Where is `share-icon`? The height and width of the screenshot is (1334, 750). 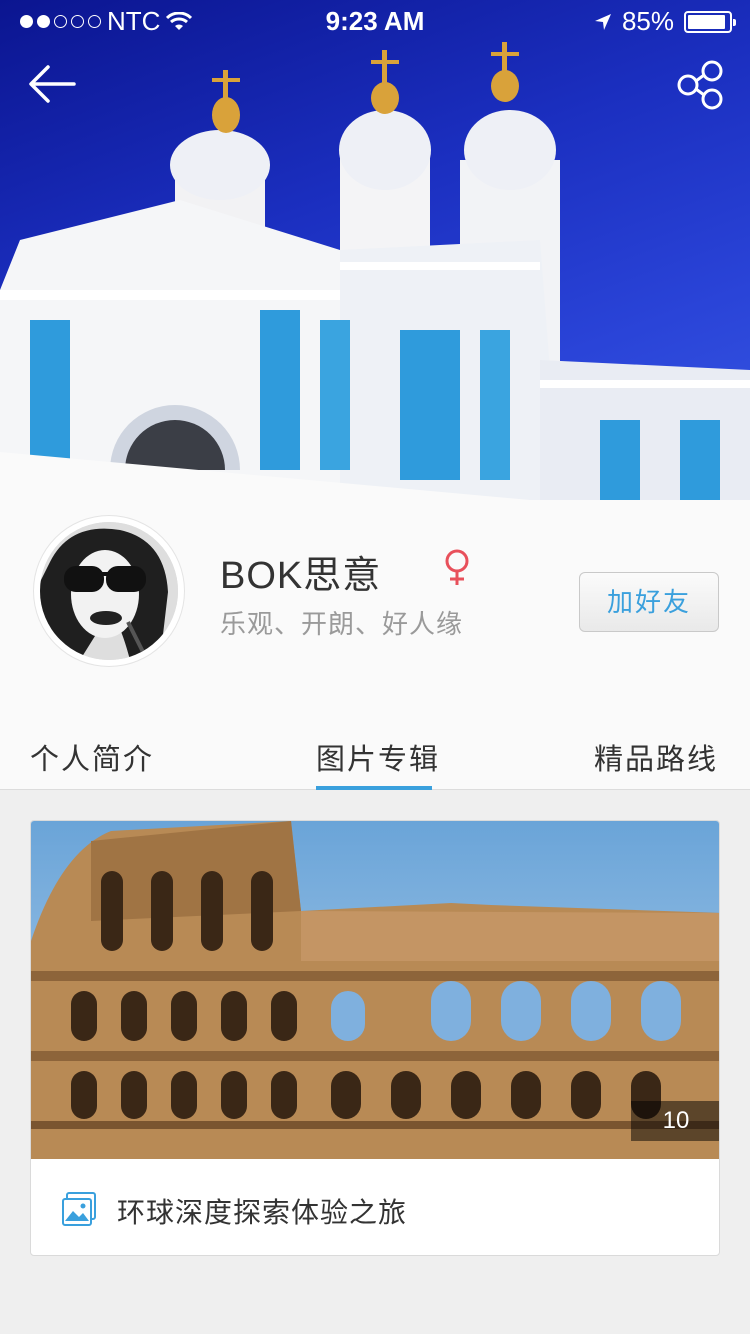 share-icon is located at coordinates (700, 85).